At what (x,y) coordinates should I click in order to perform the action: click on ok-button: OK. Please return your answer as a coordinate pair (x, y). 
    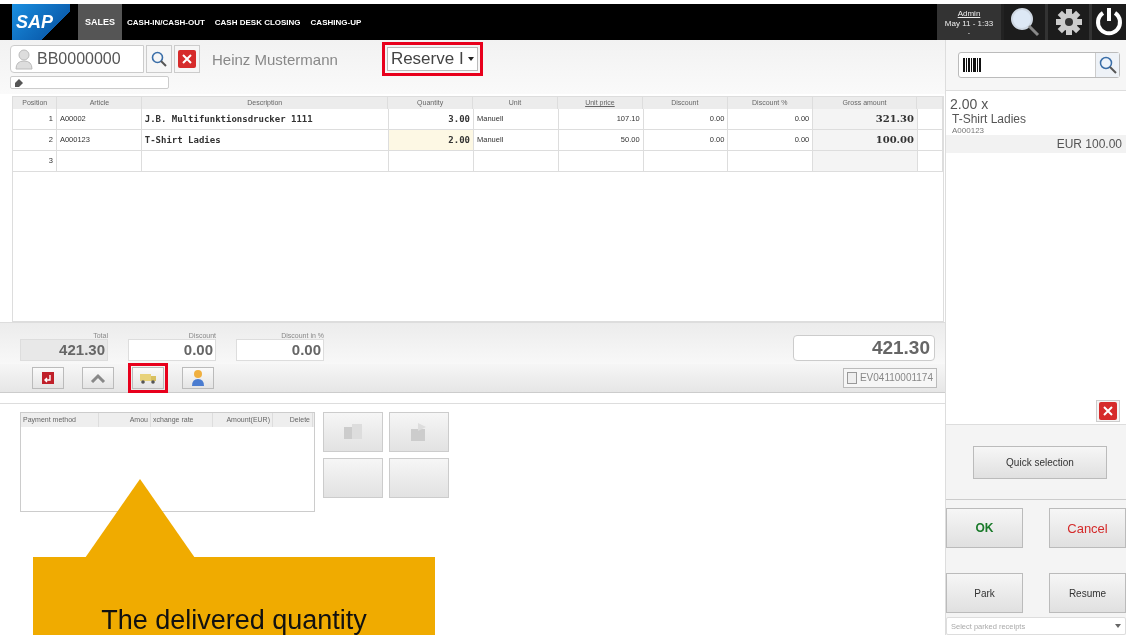
    Looking at the image, I should click on (984, 528).